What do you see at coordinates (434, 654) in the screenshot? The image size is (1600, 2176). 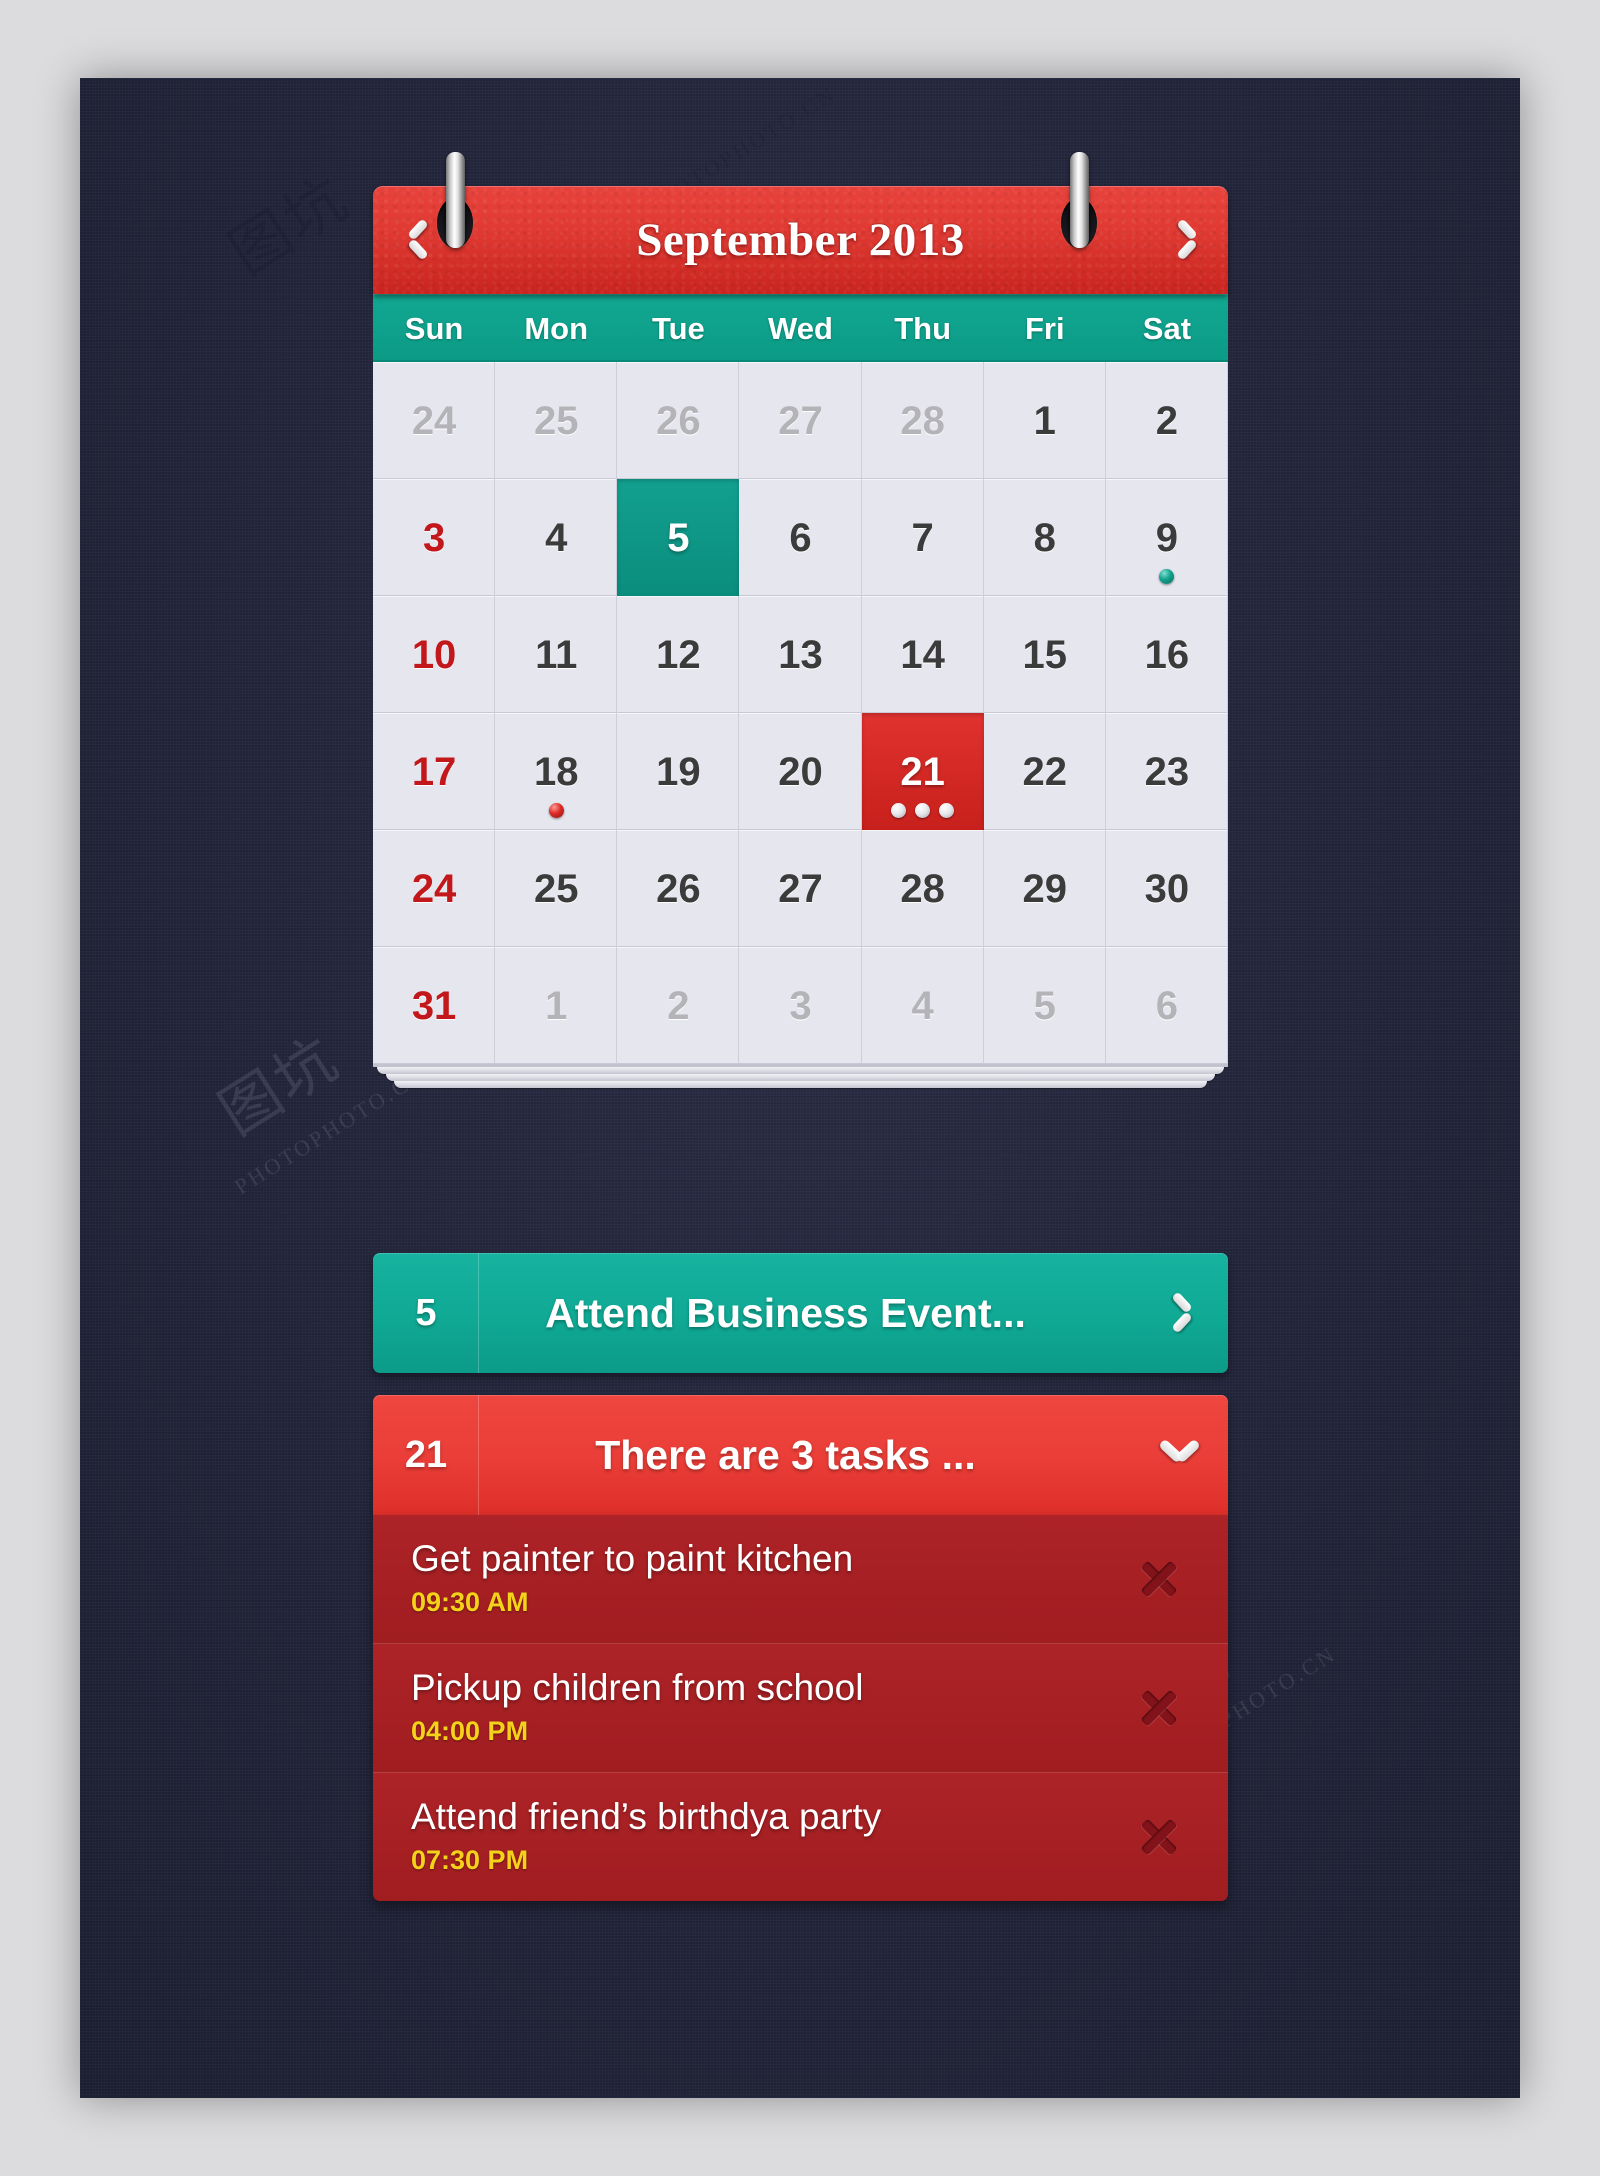 I see `day-cell: 10` at bounding box center [434, 654].